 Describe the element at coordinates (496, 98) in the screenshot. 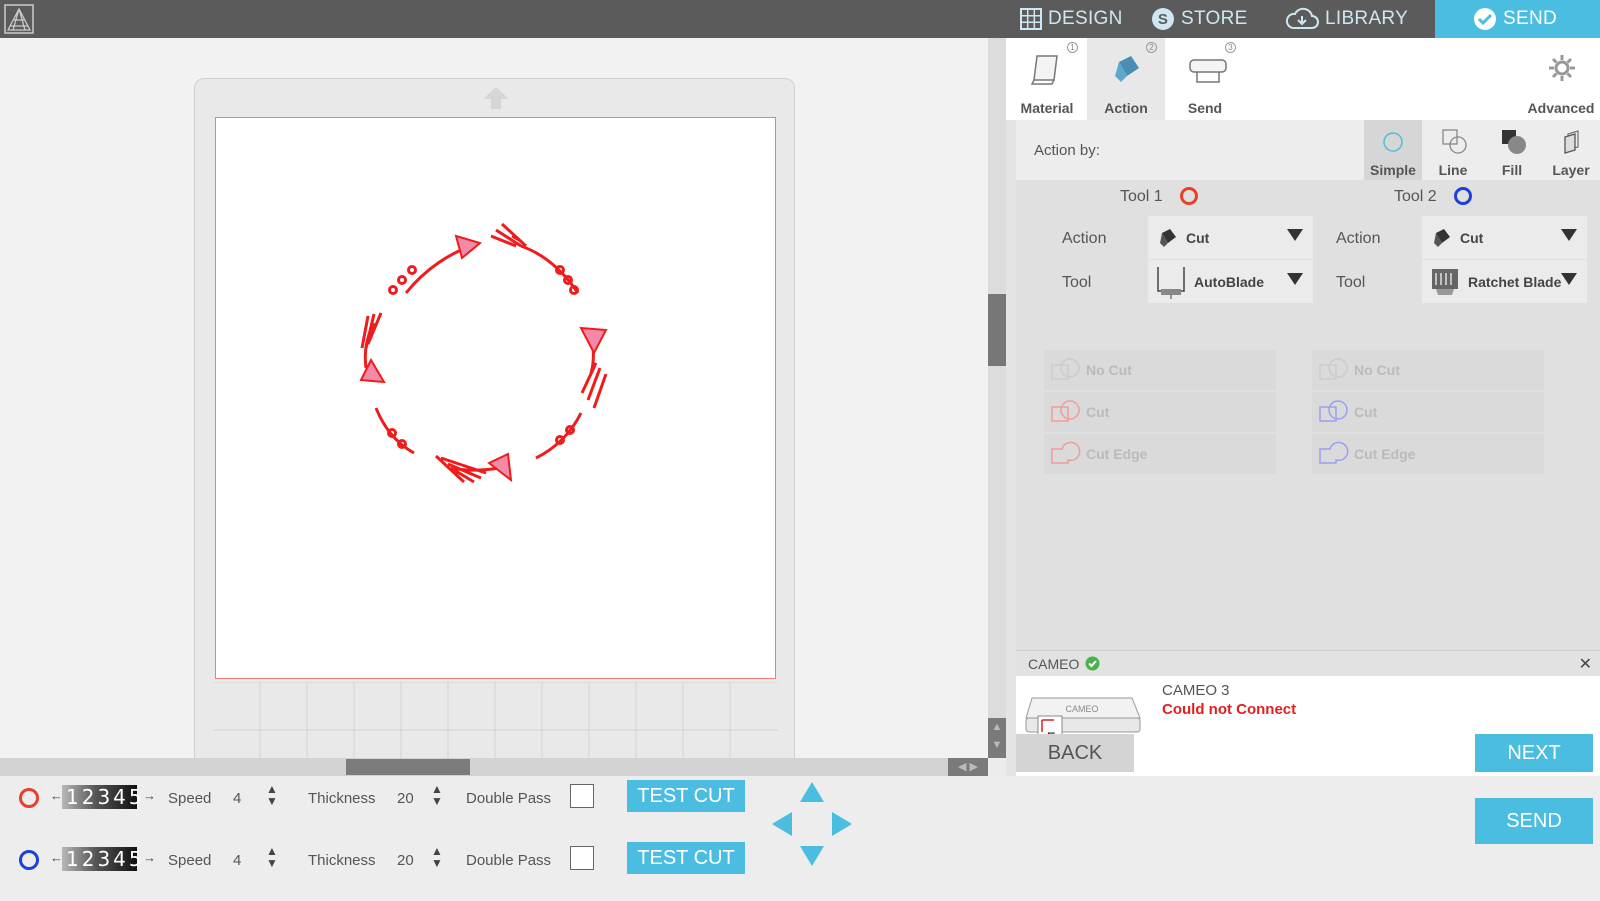

I see `feed-direction-arrow-icon` at that location.